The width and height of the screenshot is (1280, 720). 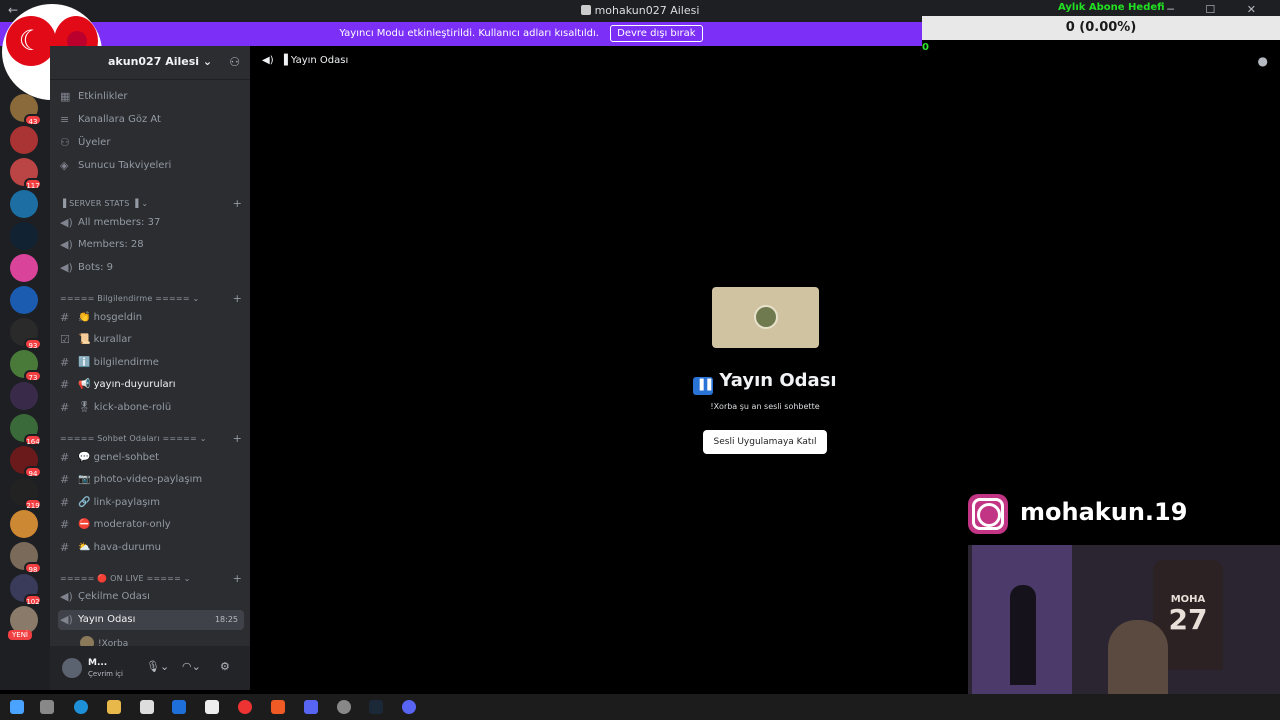 I want to click on mention-badge: 43, so click(x=33, y=120).